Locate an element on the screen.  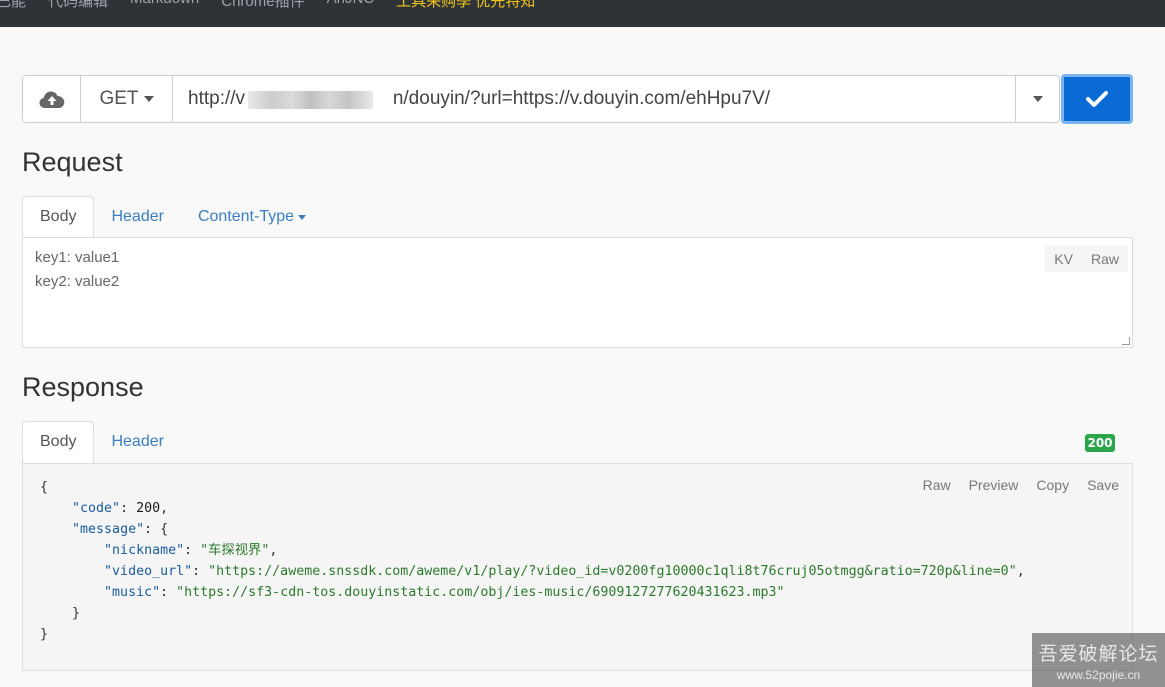
request-tabs: Body Header Content-Type is located at coordinates (172, 217).